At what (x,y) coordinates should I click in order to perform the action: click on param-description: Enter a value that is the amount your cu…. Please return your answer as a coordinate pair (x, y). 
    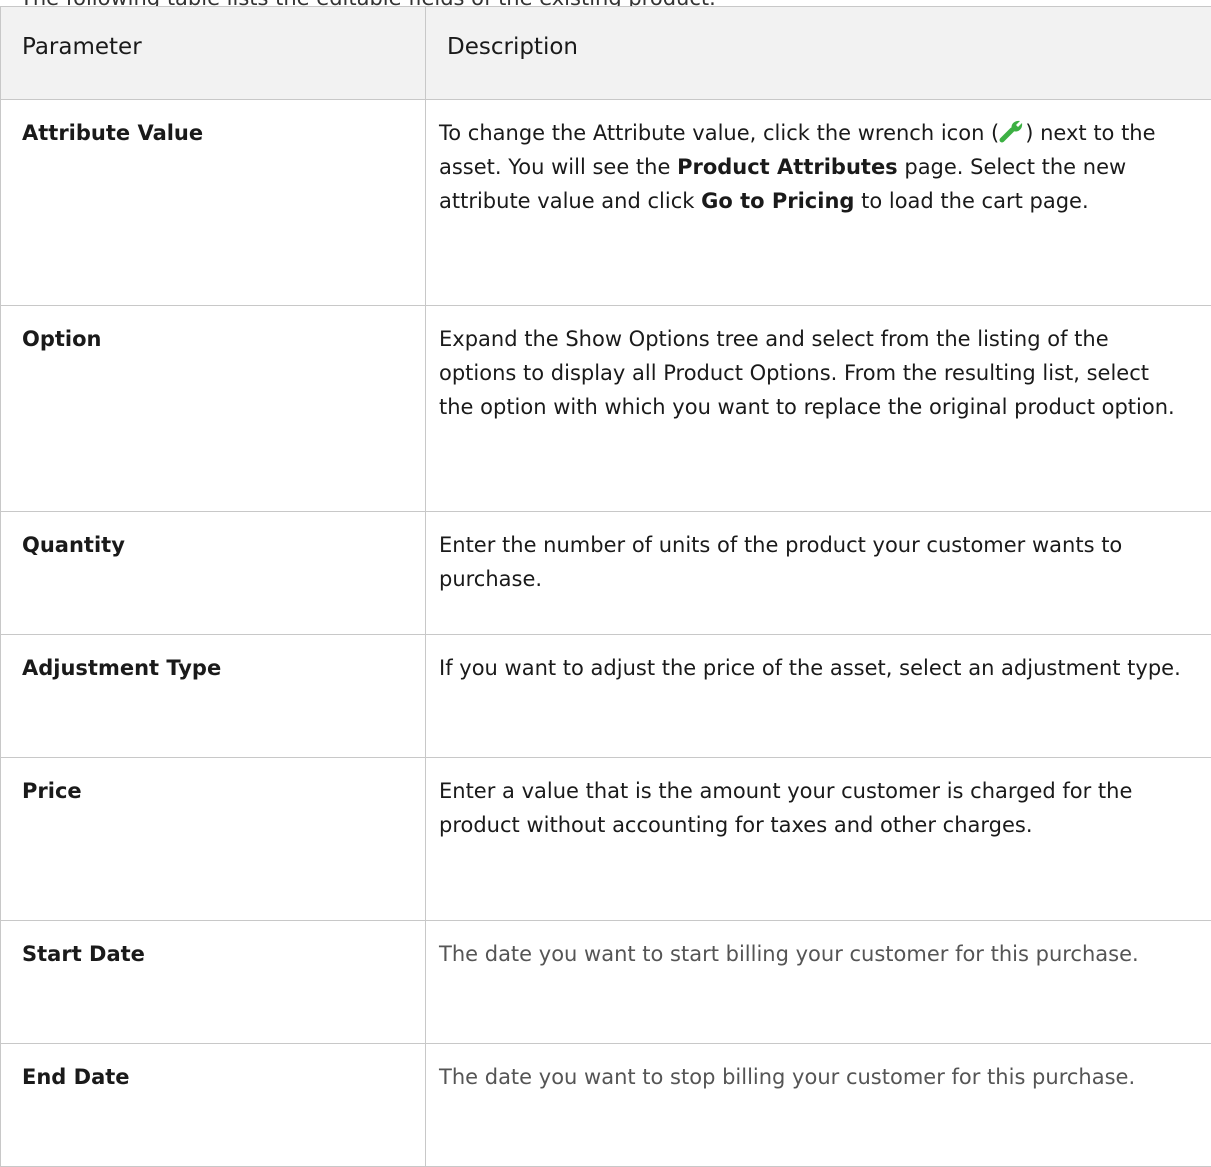
    Looking at the image, I should click on (818, 839).